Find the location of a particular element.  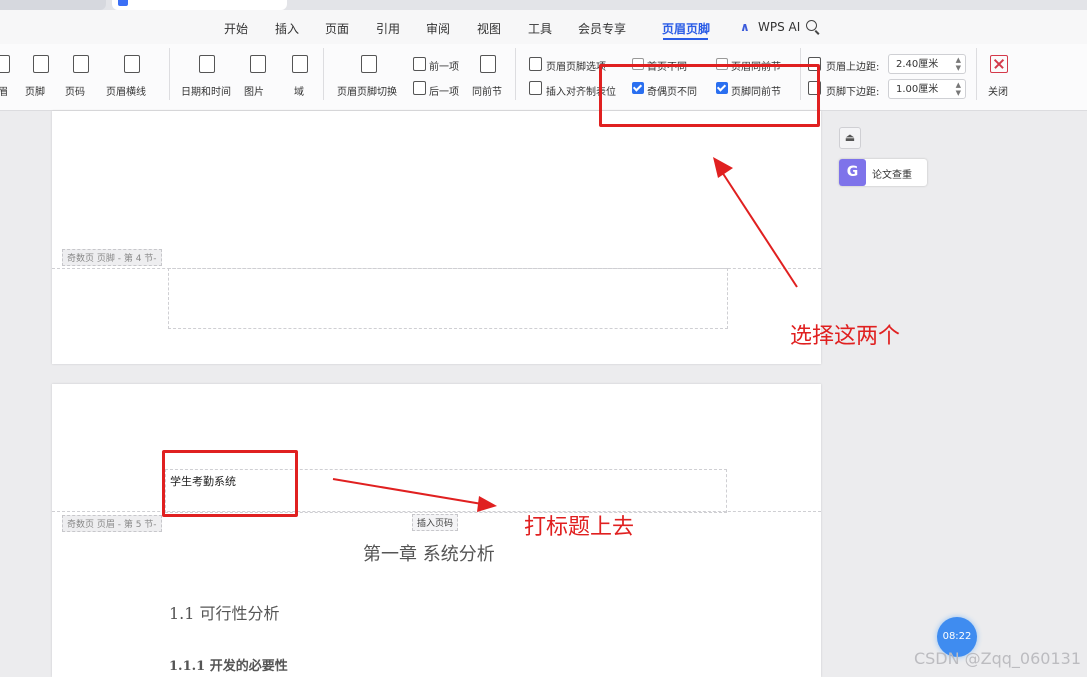

arrow-to-checkboxes is located at coordinates (759, 229).